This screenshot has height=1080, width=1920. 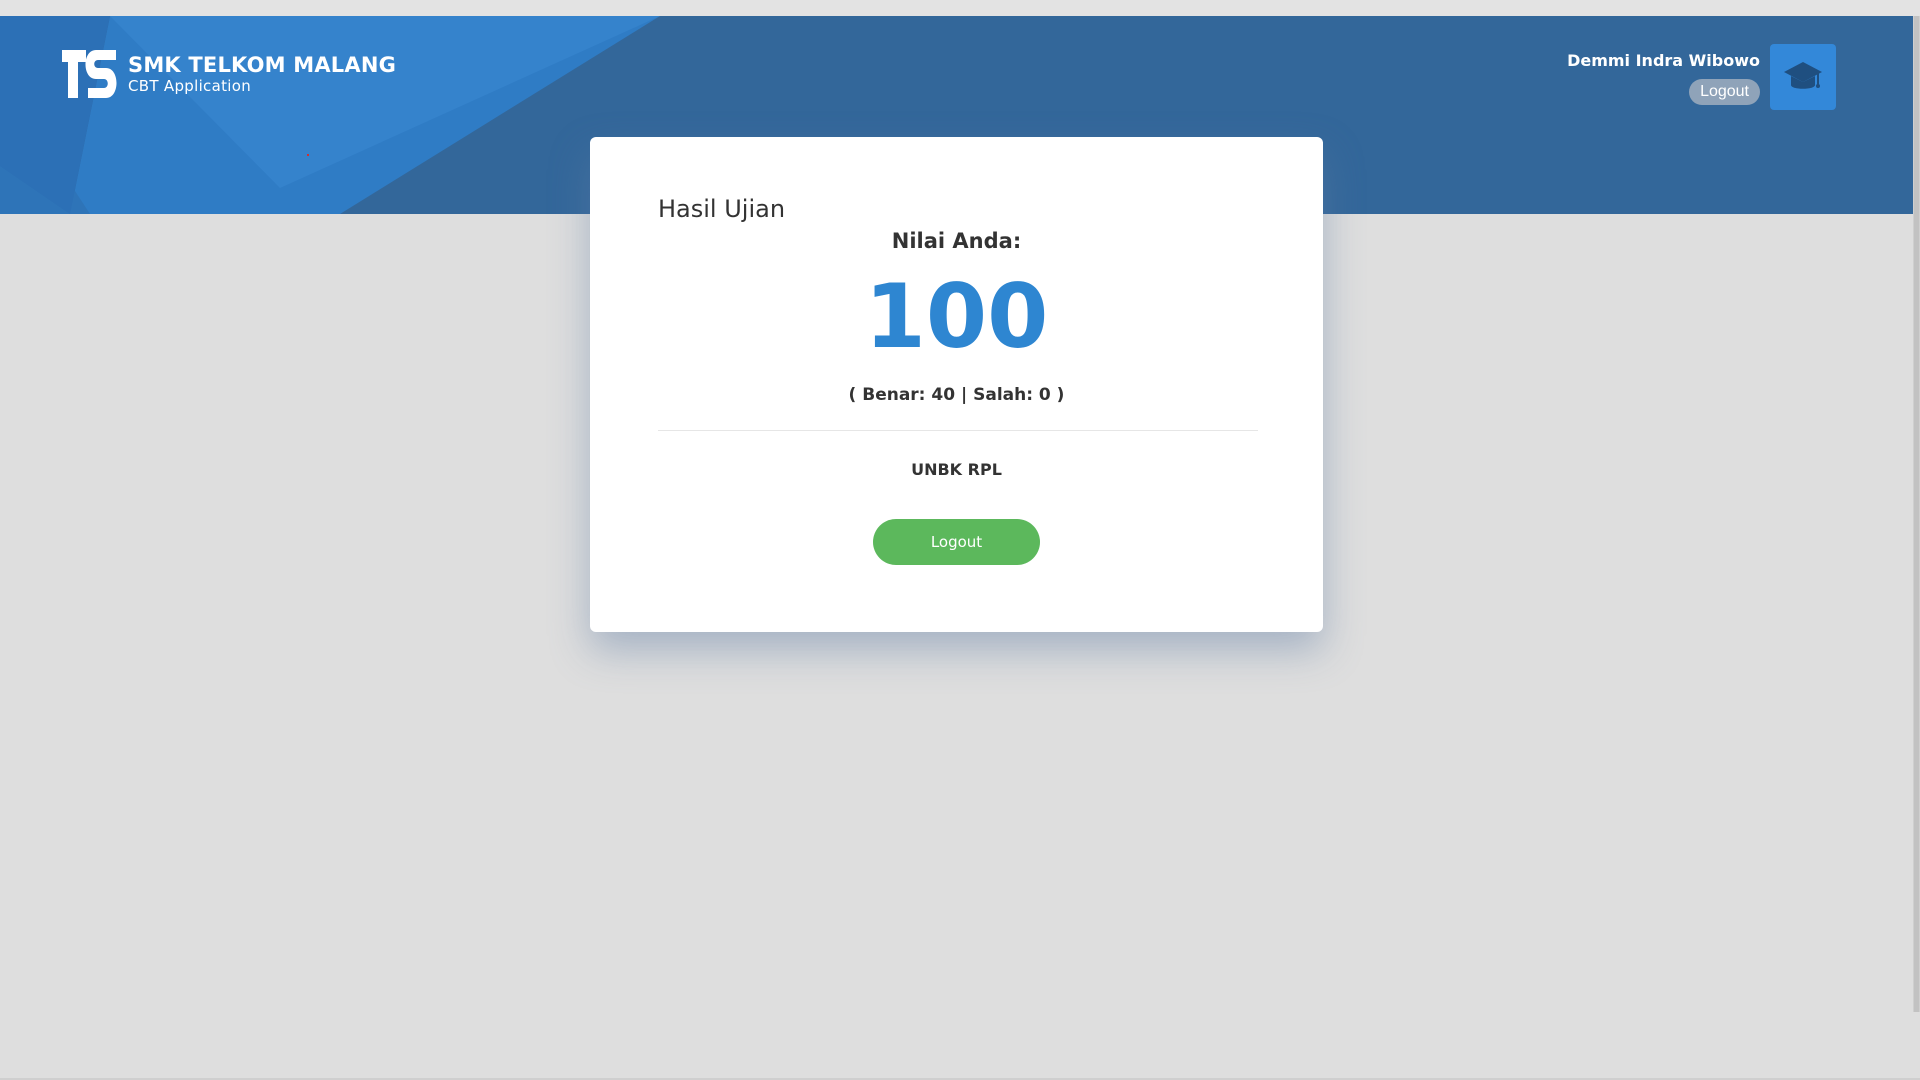 What do you see at coordinates (956, 316) in the screenshot?
I see `score-value: 100` at bounding box center [956, 316].